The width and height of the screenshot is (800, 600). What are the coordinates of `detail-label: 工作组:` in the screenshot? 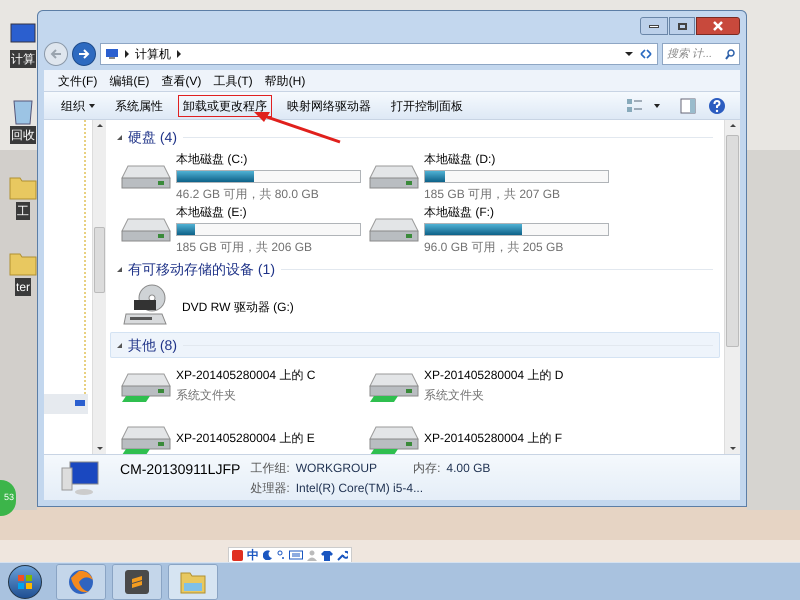 It's located at (270, 468).